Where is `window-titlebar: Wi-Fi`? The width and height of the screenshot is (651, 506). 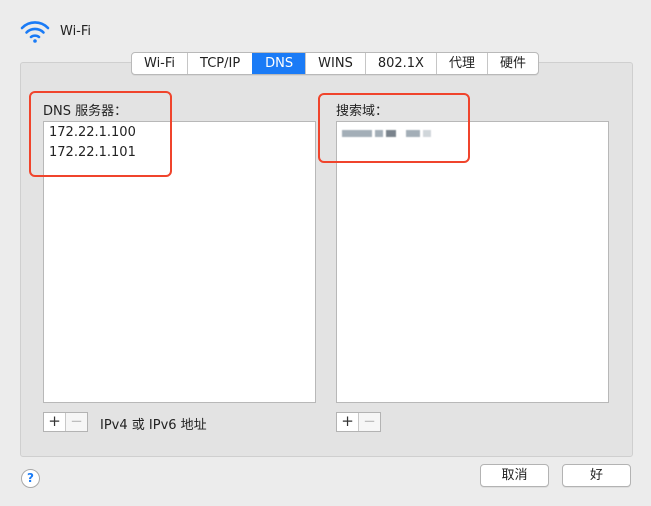 window-titlebar: Wi-Fi is located at coordinates (325, 27).